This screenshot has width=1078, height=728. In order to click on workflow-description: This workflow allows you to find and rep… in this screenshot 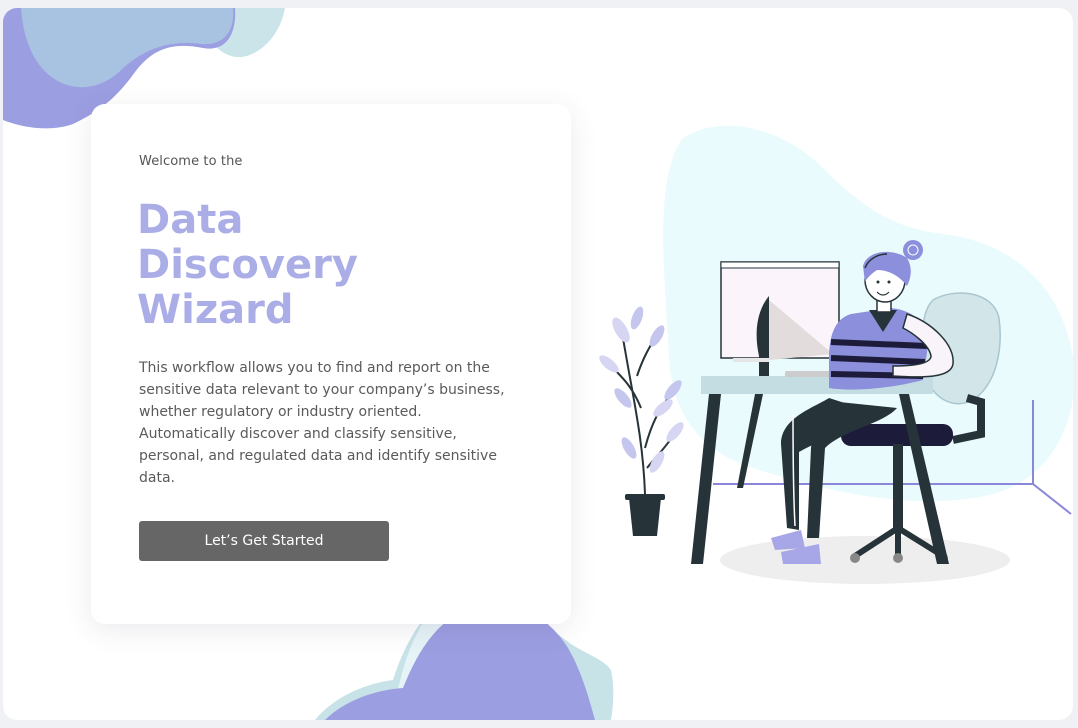, I will do `click(322, 423)`.